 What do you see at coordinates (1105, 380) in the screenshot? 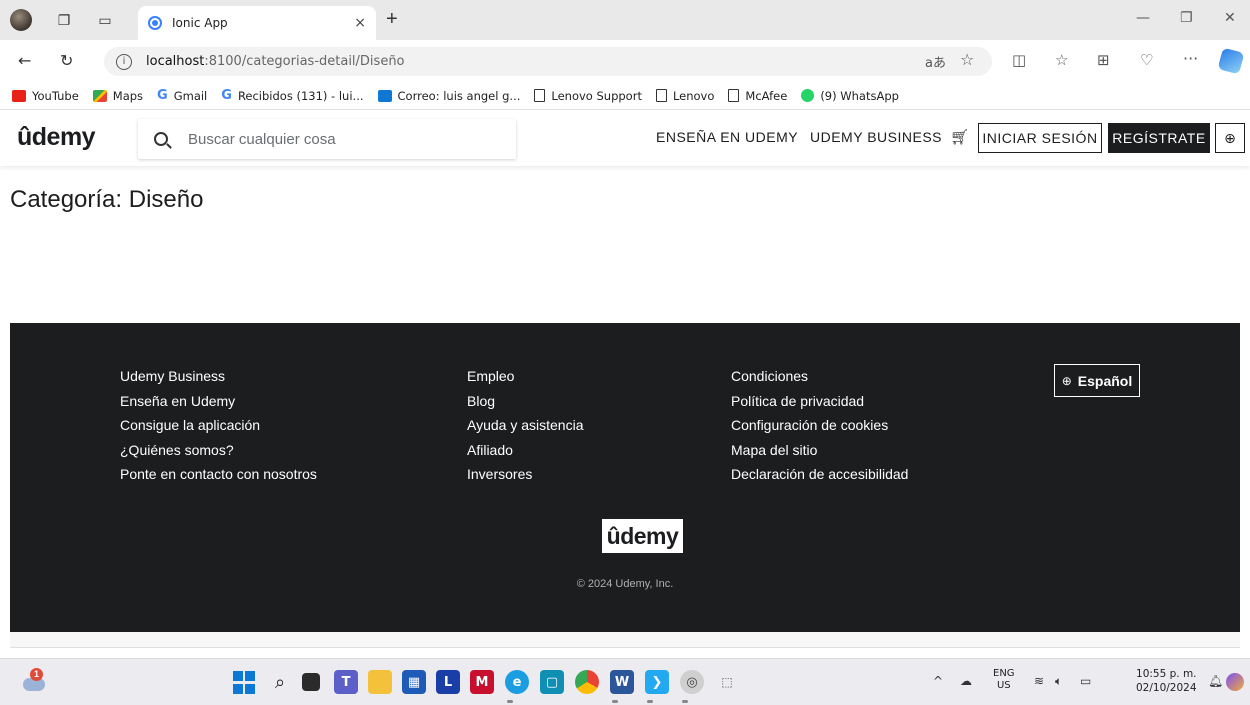
I see `language-label: Español` at bounding box center [1105, 380].